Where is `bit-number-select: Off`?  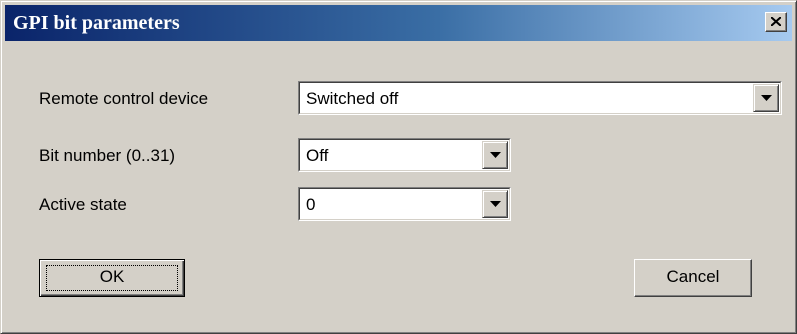
bit-number-select: Off is located at coordinates (404, 155).